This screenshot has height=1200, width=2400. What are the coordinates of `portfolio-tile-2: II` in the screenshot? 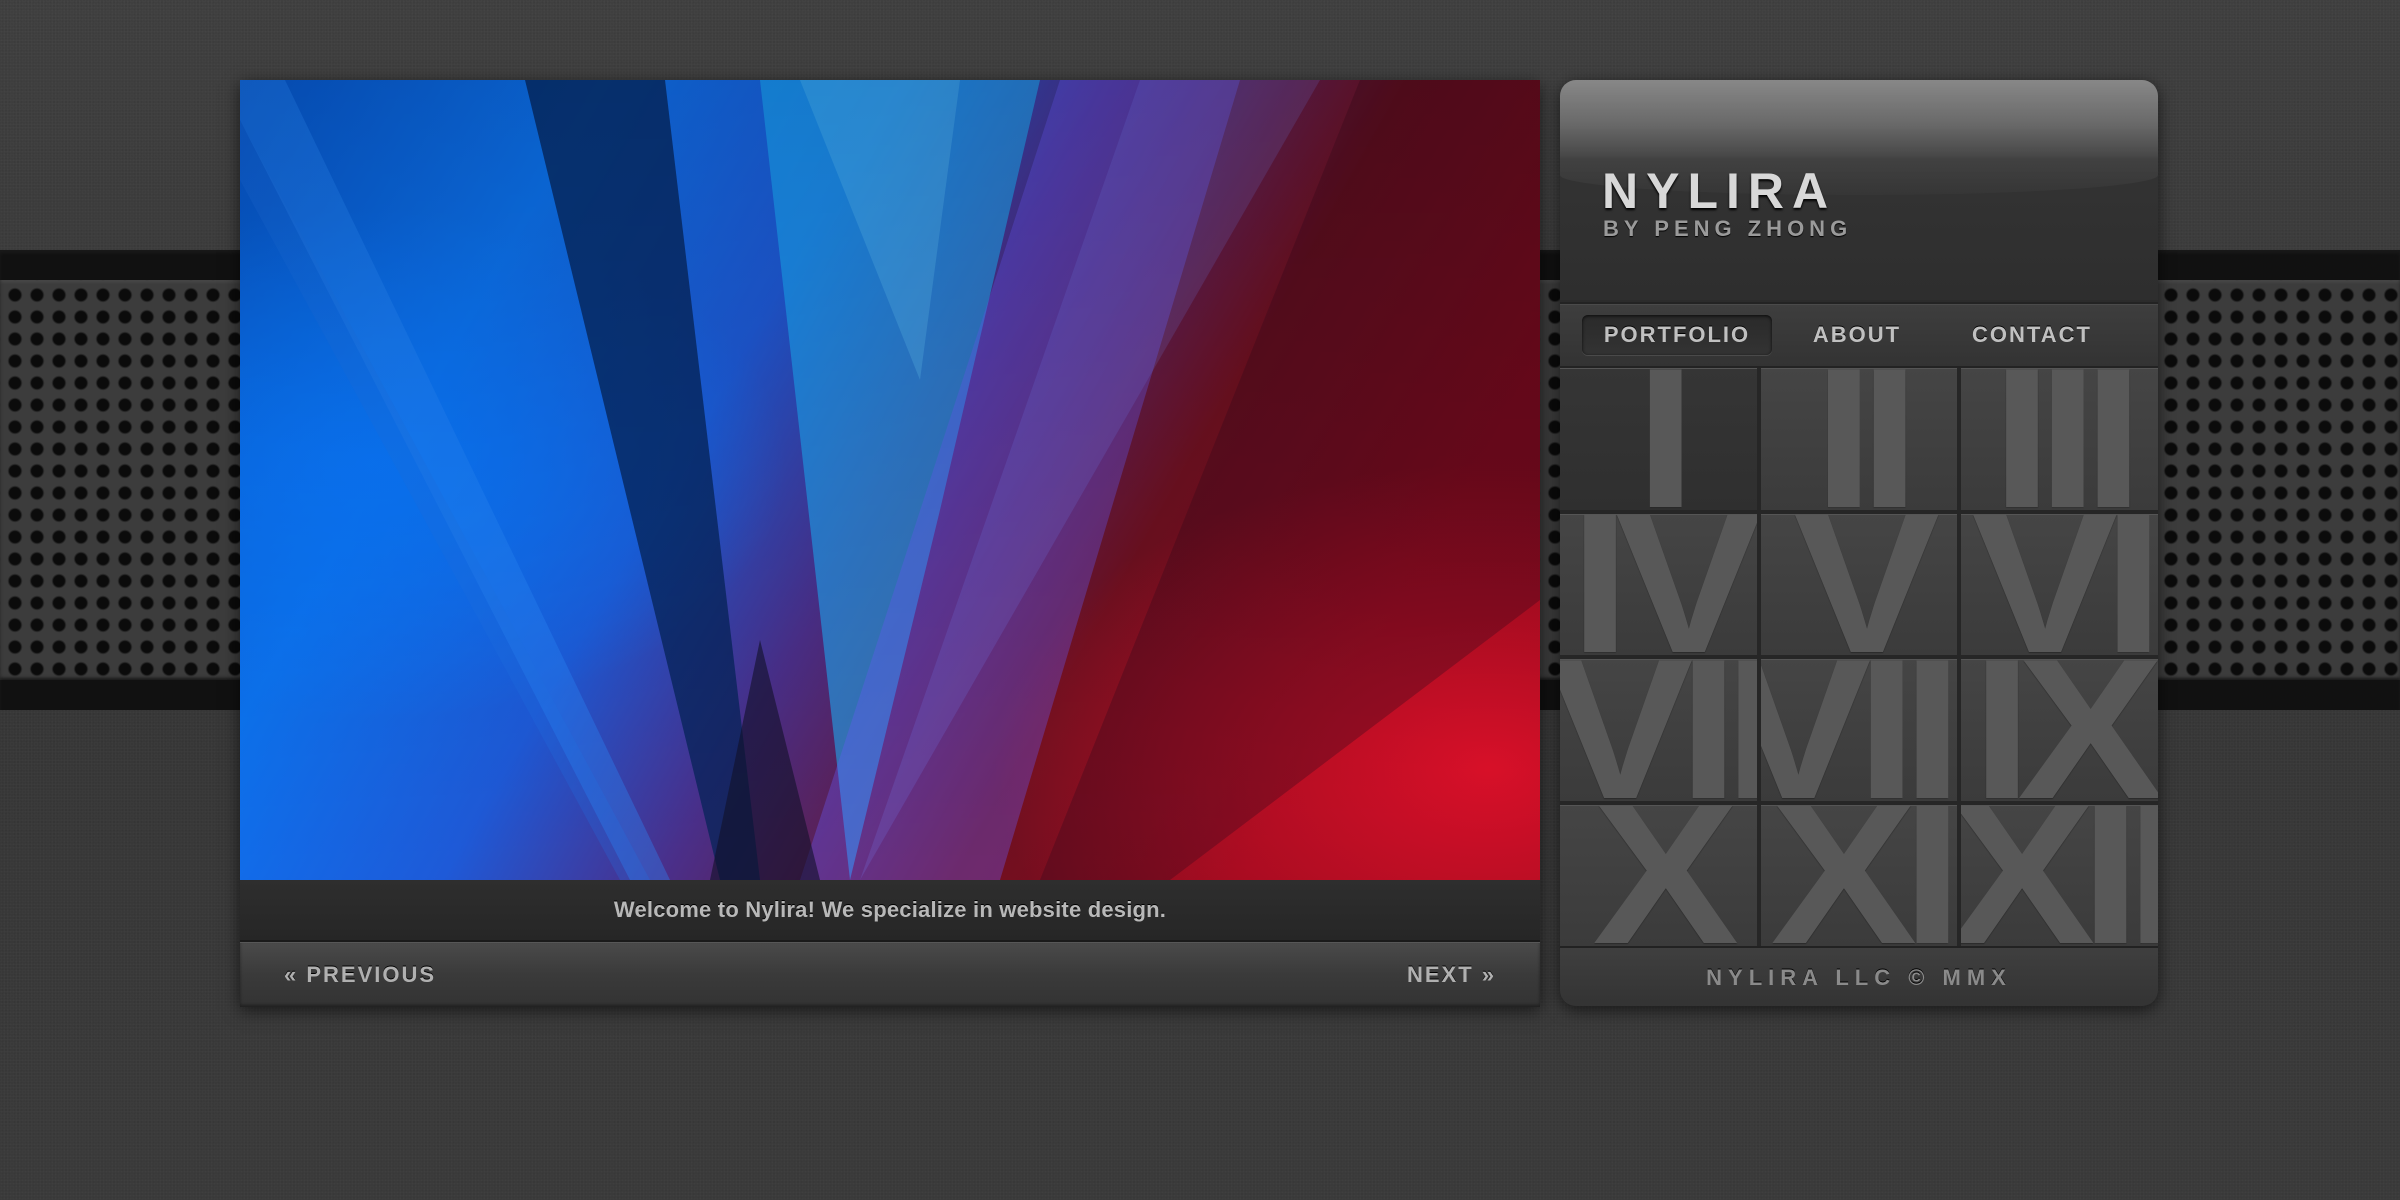 It's located at (1859, 439).